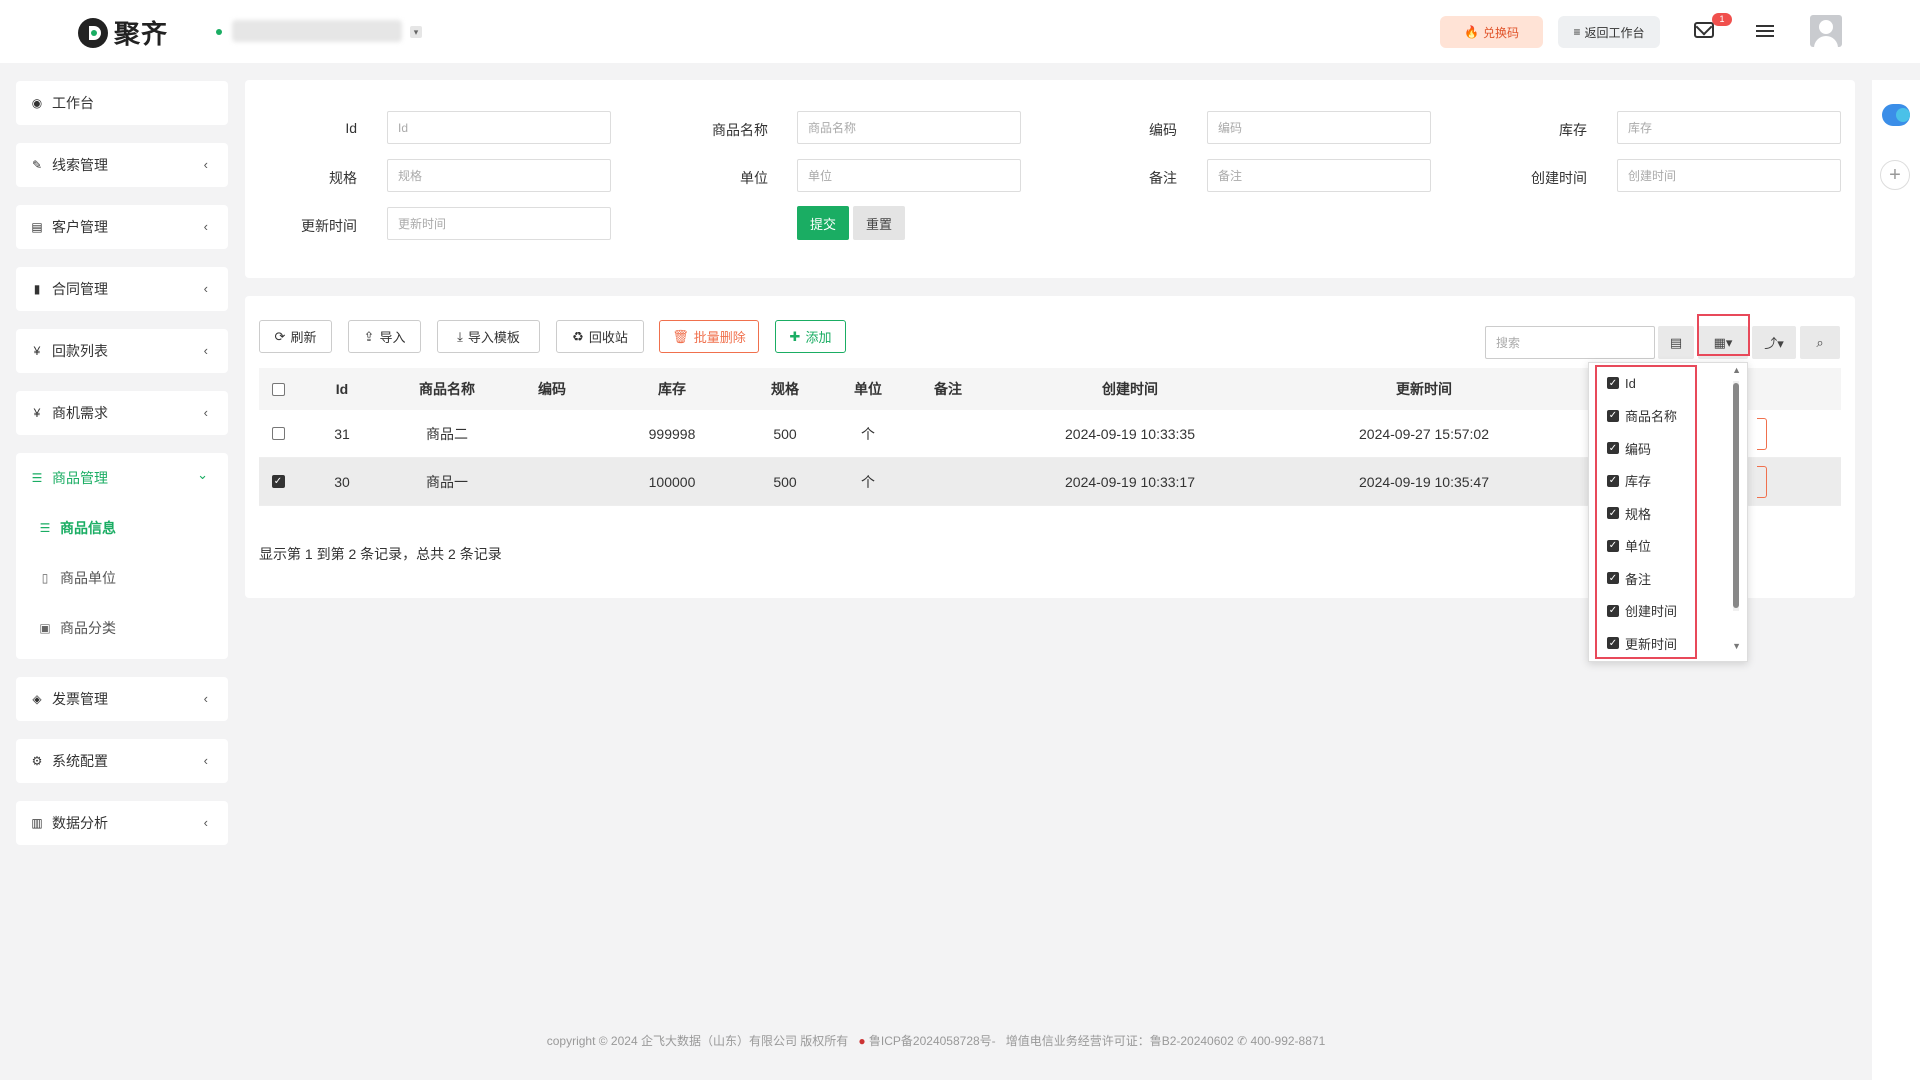 This screenshot has width=1920, height=1080. What do you see at coordinates (37, 761) in the screenshot?
I see `cogs-icon: ⚙` at bounding box center [37, 761].